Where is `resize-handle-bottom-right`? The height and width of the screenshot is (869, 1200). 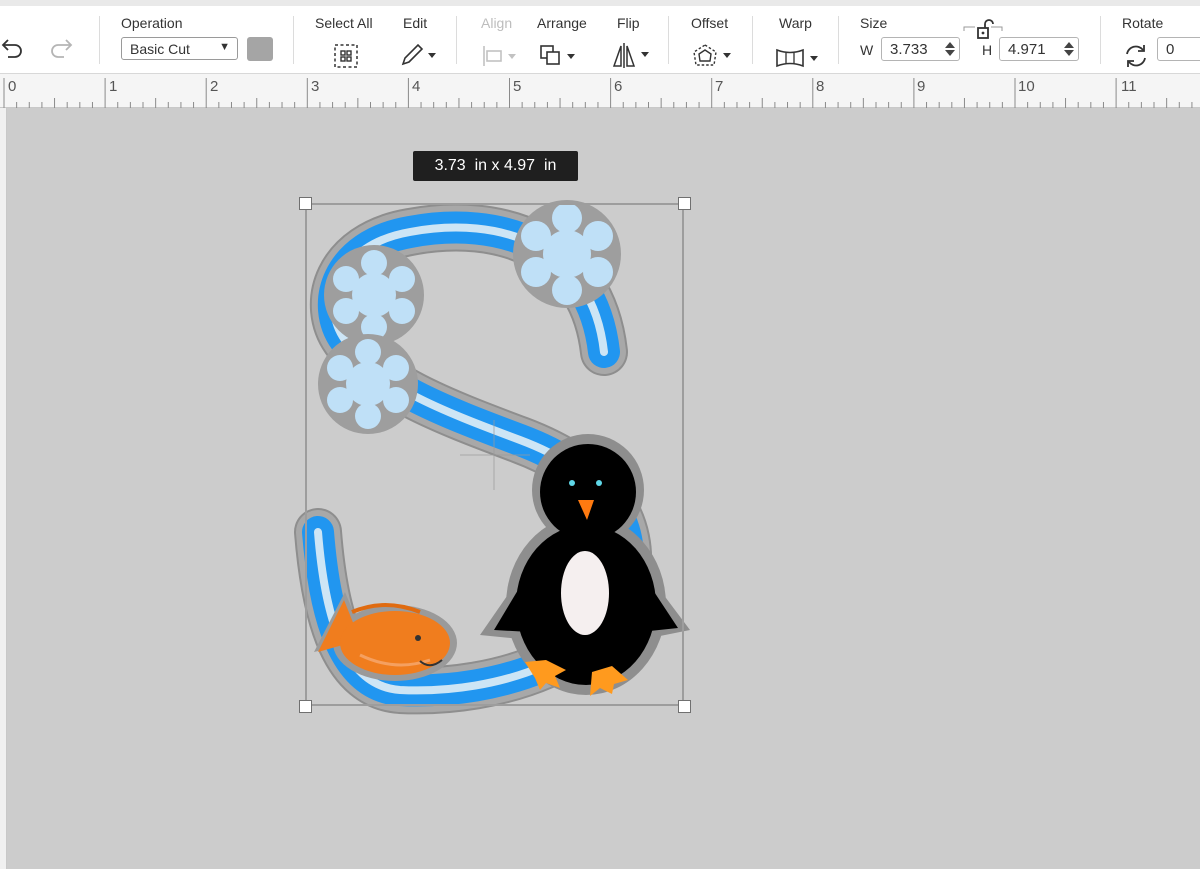 resize-handle-bottom-right is located at coordinates (684, 706).